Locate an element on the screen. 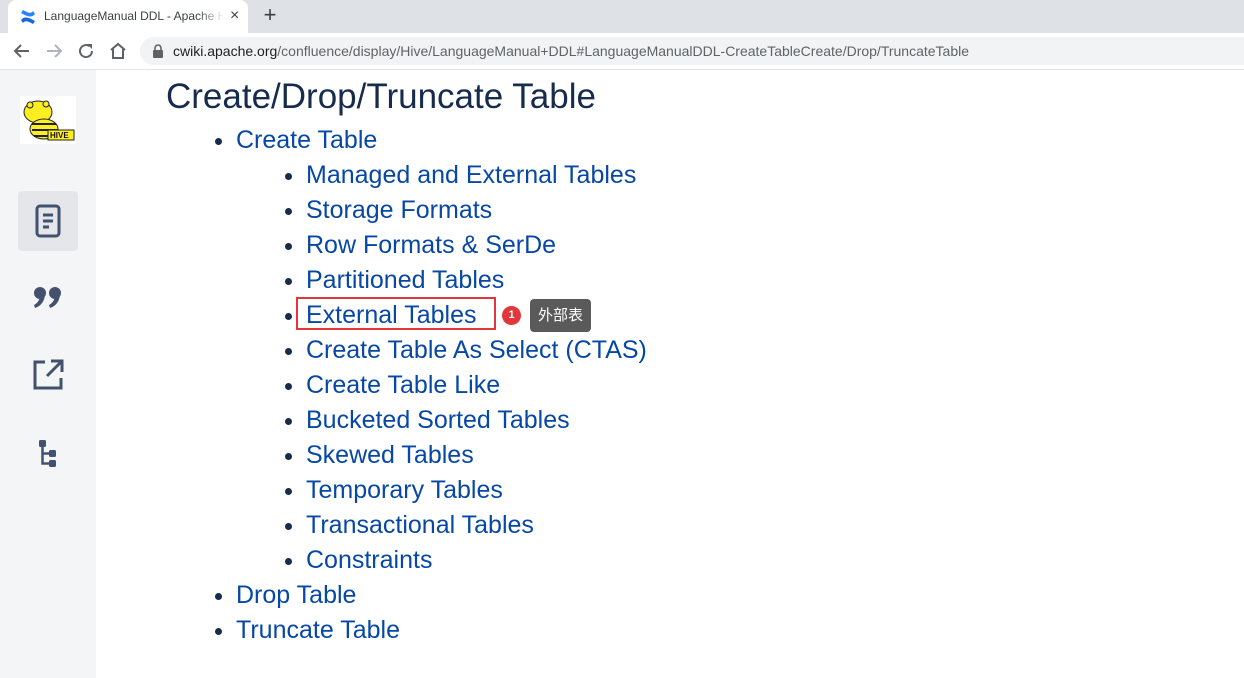 The image size is (1244, 678). list-item: Truncate Table is located at coordinates (441, 630).